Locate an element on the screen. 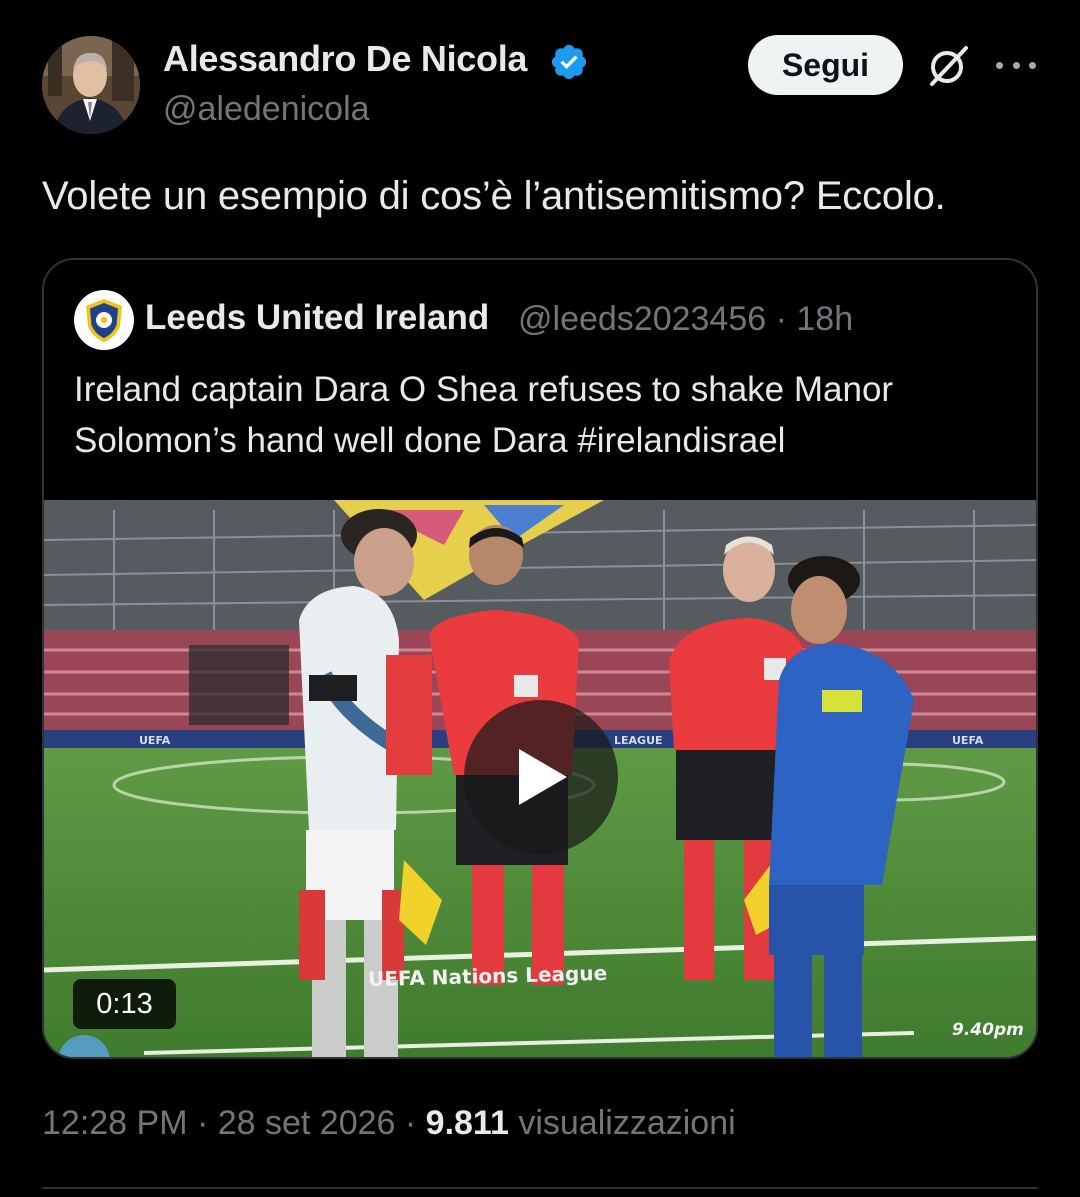  views-count: 9.811 is located at coordinates (467, 1123).